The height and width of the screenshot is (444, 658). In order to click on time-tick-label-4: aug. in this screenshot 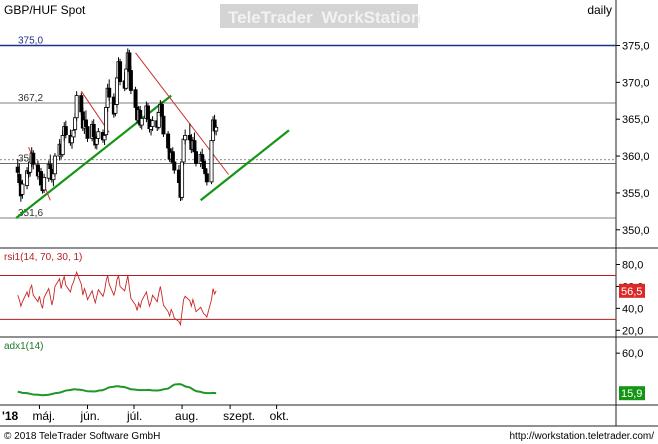, I will do `click(186, 416)`.